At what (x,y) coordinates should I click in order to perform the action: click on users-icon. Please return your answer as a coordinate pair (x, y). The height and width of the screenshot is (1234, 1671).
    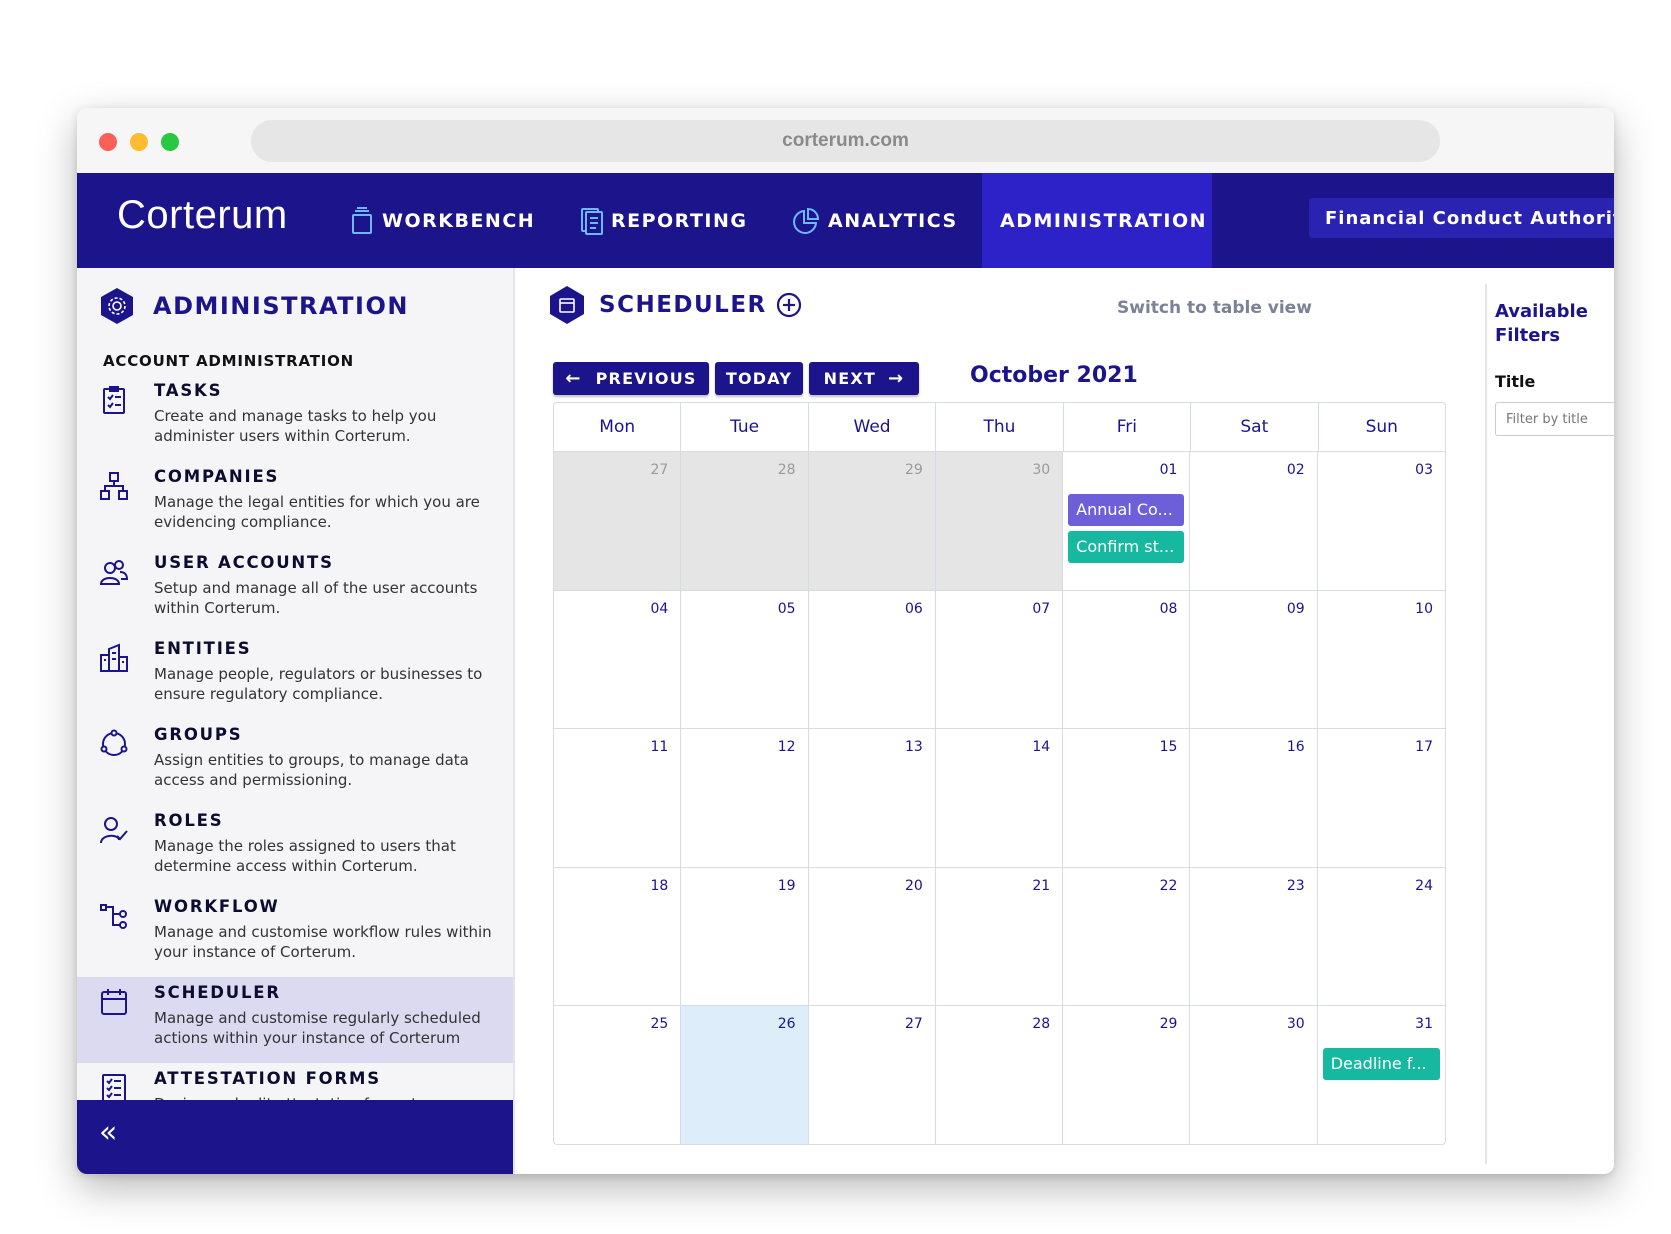
    Looking at the image, I should click on (114, 572).